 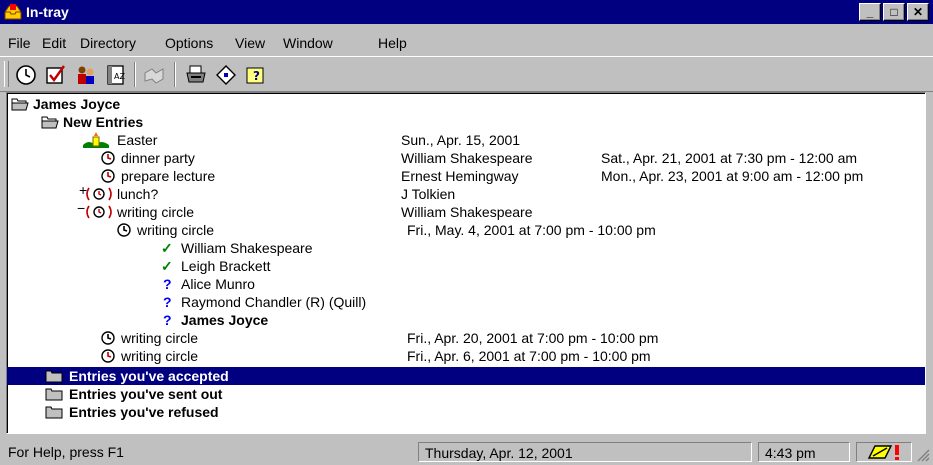 I want to click on folder-sent-out: Entries you've sent out, so click(x=466, y=394).